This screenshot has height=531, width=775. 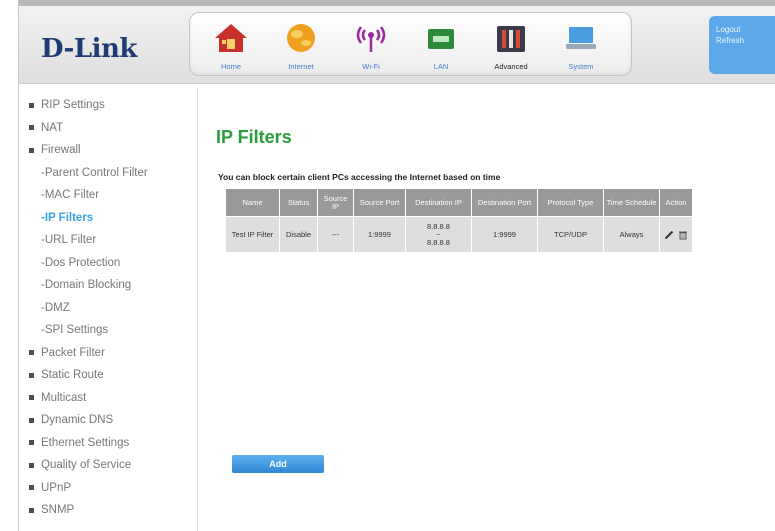 I want to click on session-panel: Logout Refresh, so click(x=742, y=45).